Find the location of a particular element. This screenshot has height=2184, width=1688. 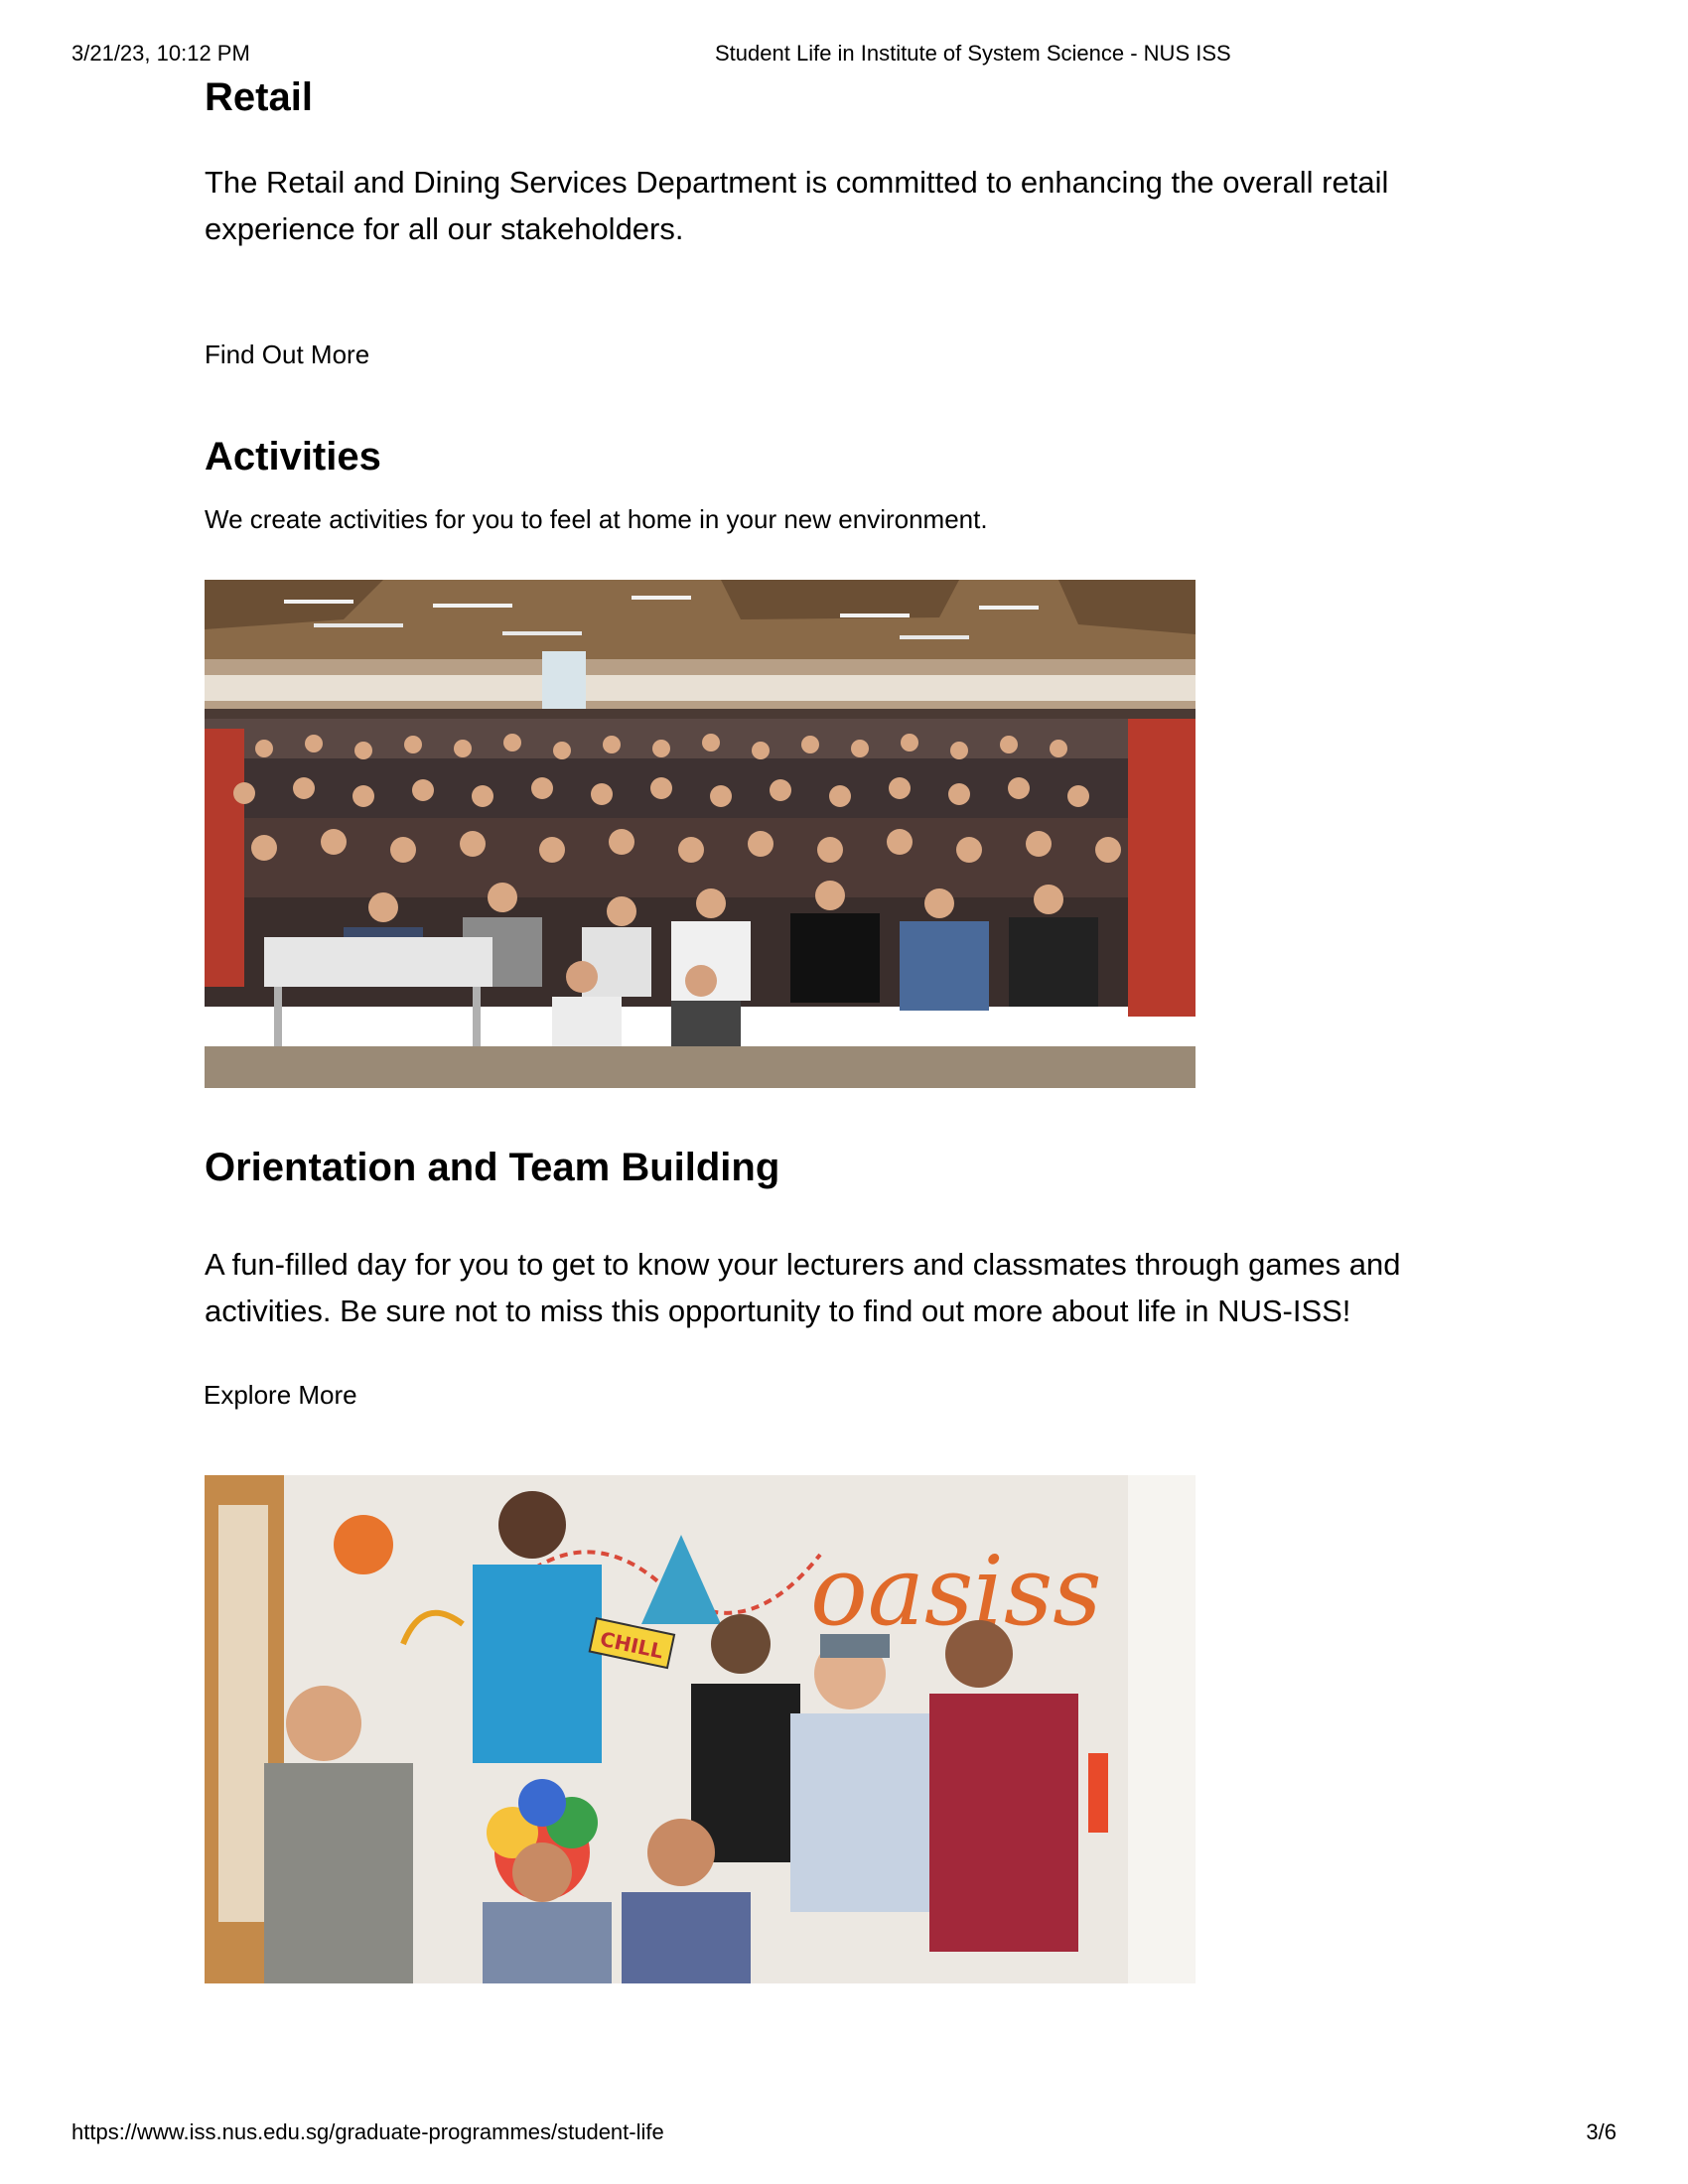

find-out-more-link: Find Out More is located at coordinates (287, 354).